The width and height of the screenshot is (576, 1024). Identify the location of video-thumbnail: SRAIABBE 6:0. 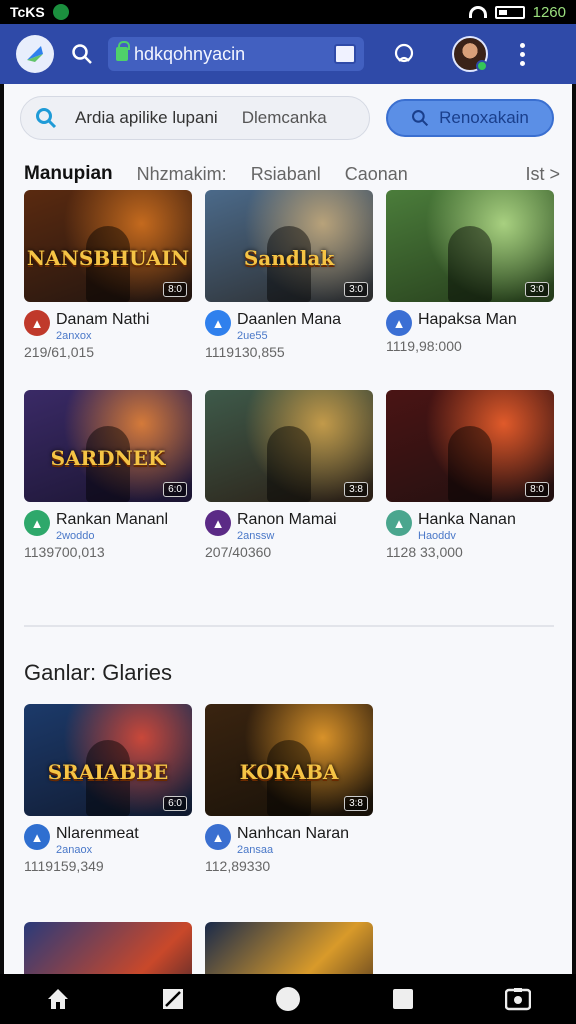
(108, 760).